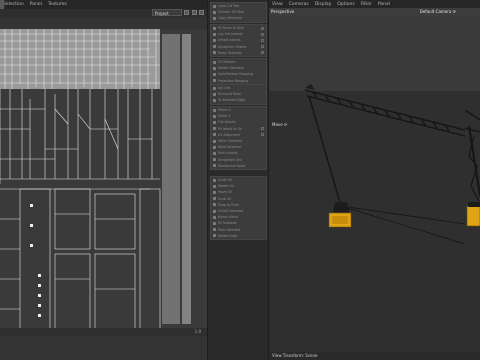 Image resolution: width=480 pixels, height=360 pixels. Describe the element at coordinates (224, 116) in the screenshot. I see `tool-label: Mirror V` at that location.